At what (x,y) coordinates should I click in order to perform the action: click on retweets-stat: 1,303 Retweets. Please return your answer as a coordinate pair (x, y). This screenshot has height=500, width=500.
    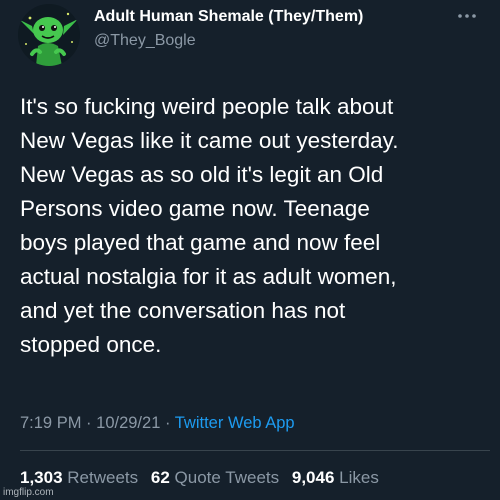
    Looking at the image, I should click on (79, 477).